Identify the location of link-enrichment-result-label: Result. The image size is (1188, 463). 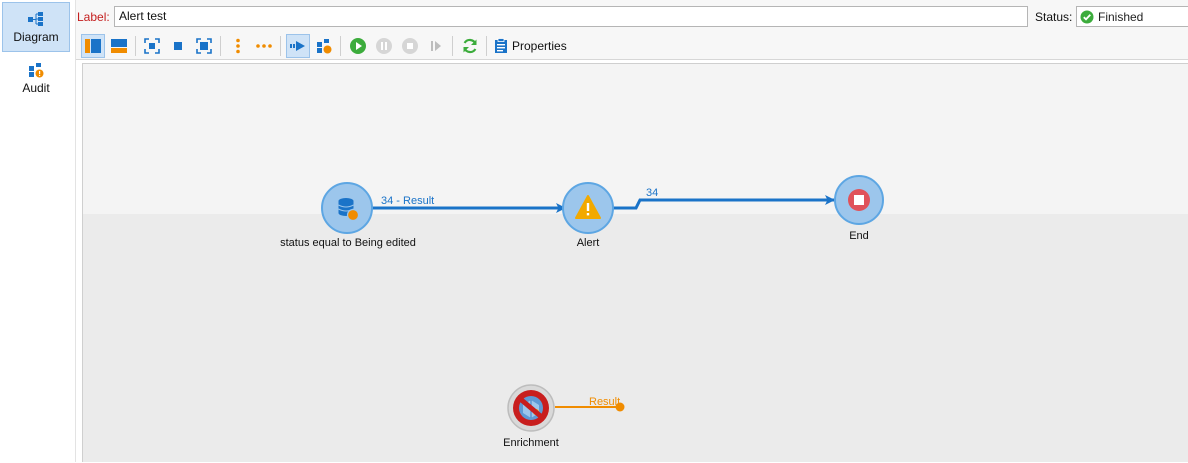
(605, 402).